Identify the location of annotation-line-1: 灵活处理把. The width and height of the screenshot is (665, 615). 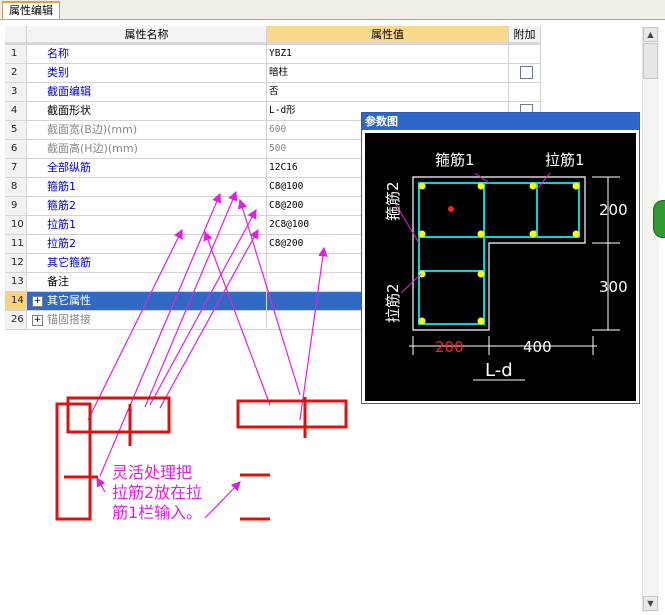
(152, 472).